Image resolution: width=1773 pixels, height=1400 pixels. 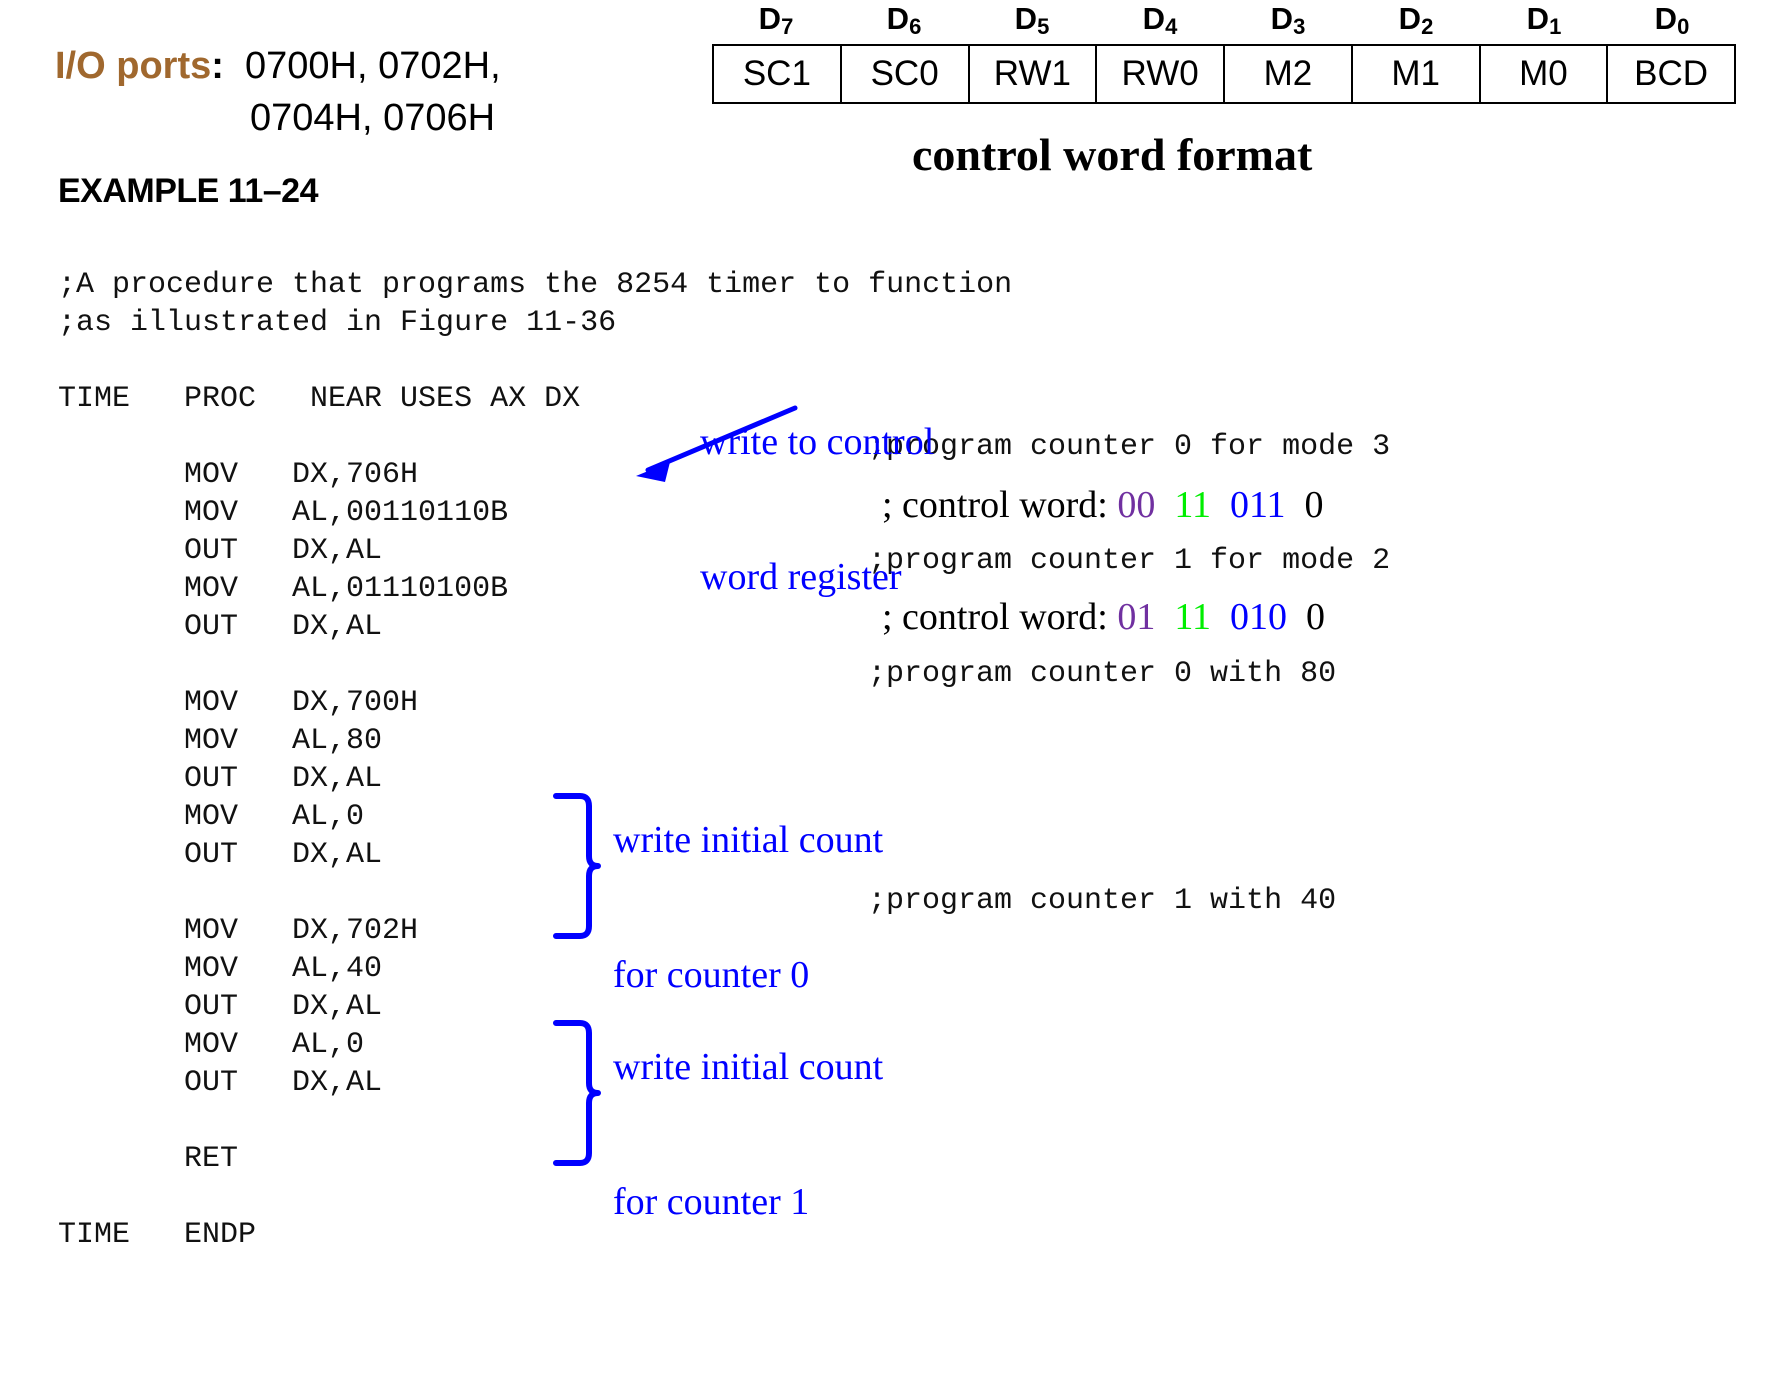 What do you see at coordinates (1555, 26) in the screenshot?
I see `bit-sub-1: 1` at bounding box center [1555, 26].